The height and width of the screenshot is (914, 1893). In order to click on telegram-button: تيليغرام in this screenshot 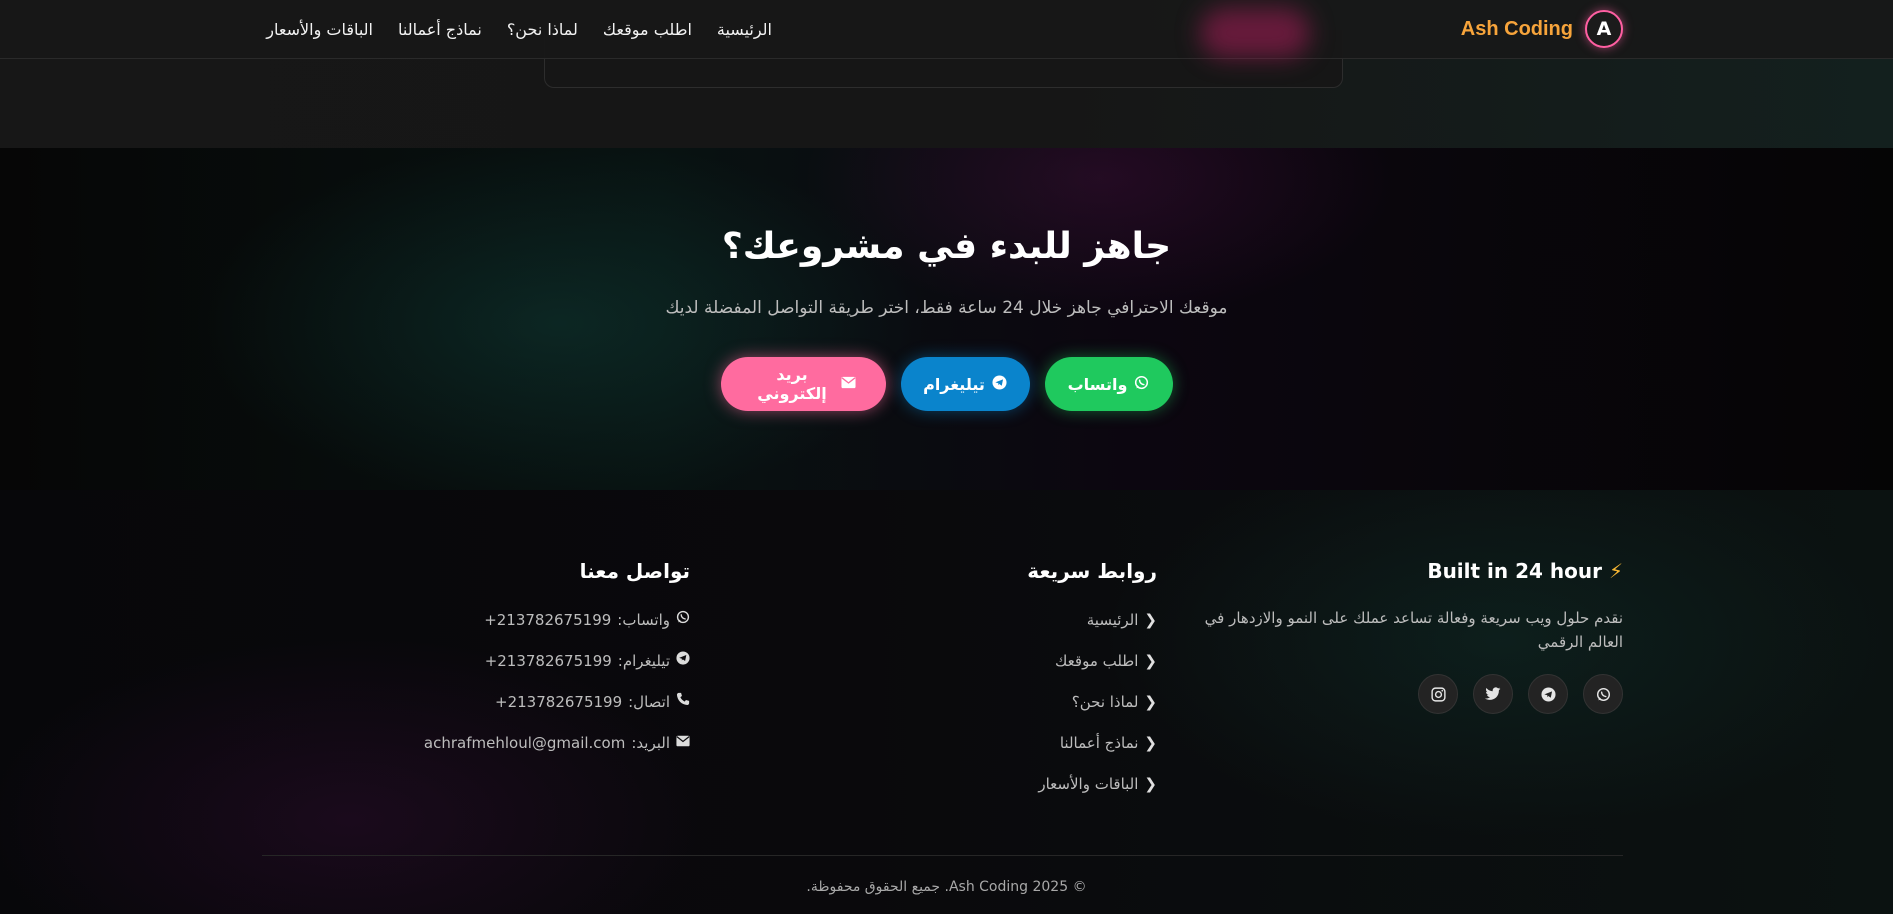, I will do `click(965, 384)`.